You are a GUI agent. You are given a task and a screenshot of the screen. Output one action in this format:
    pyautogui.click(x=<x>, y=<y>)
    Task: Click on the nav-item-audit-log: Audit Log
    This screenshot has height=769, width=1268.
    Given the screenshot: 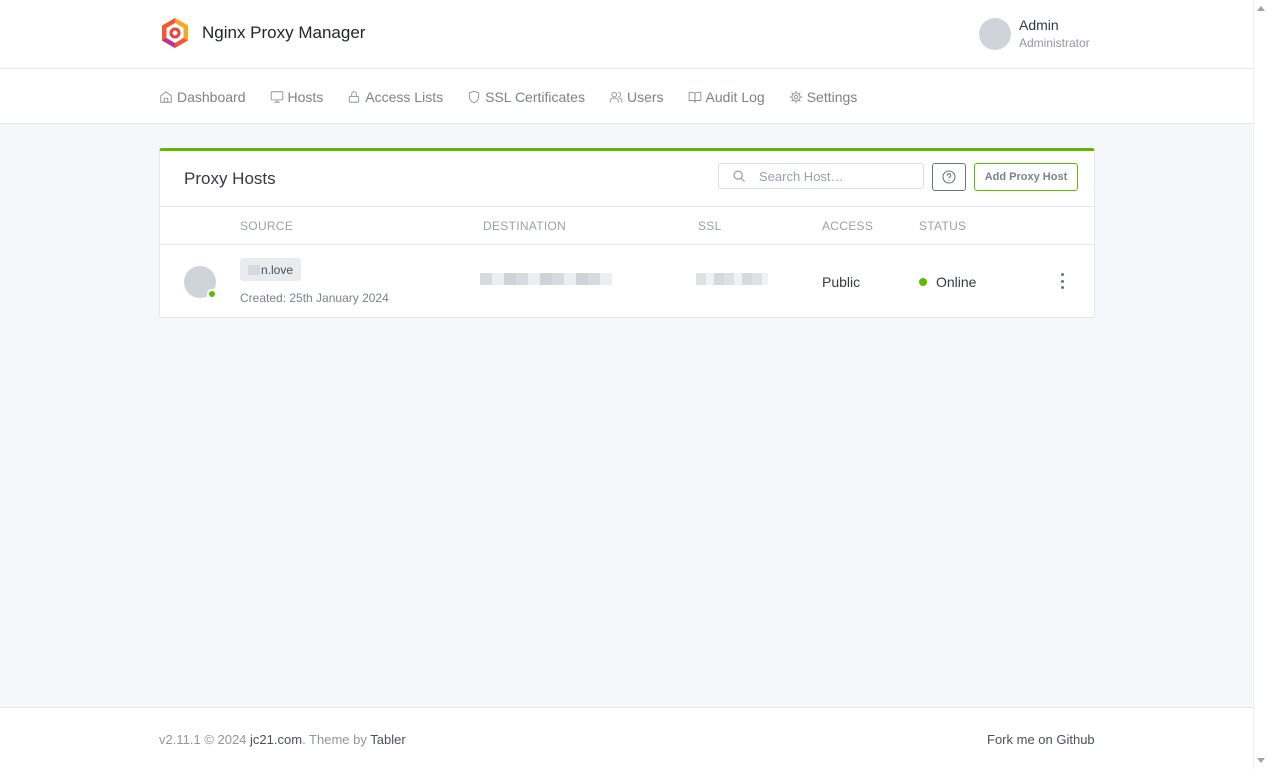 What is the action you would take?
    pyautogui.click(x=726, y=97)
    